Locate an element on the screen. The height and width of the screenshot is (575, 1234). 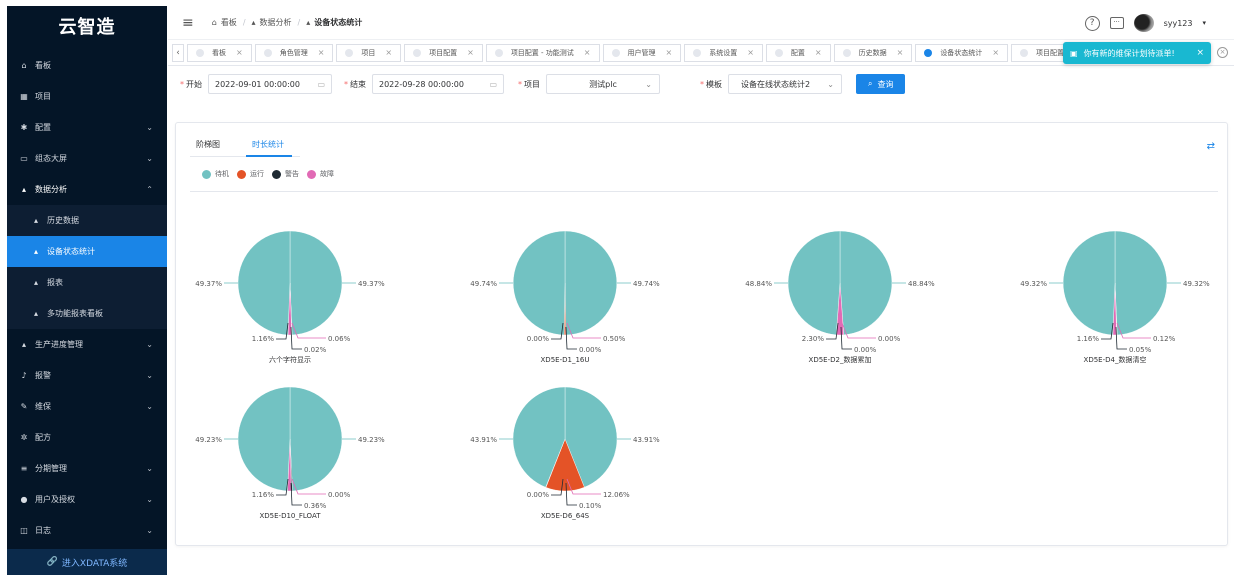
sidebar-item: ⌂ 看板 is located at coordinates (87, 65).